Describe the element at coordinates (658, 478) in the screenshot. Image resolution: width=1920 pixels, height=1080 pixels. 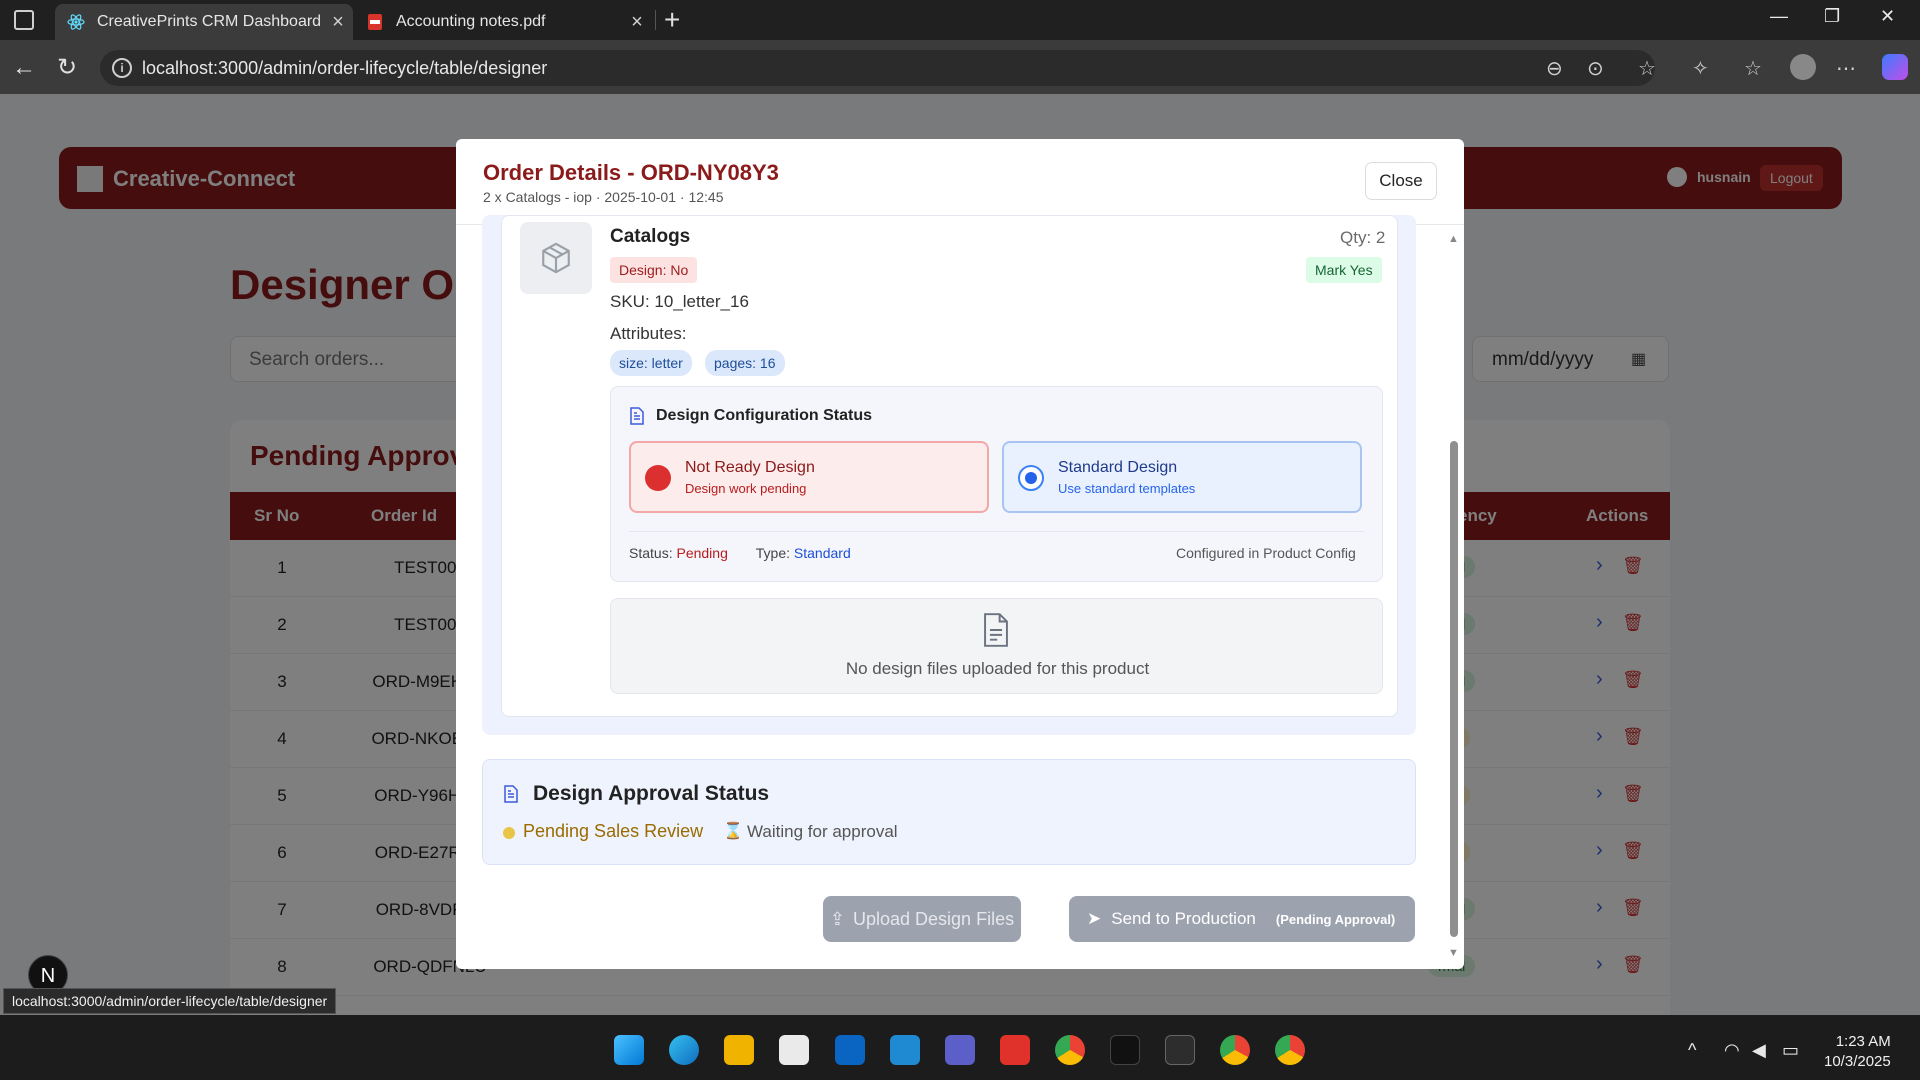
I see `red-status-dot` at that location.